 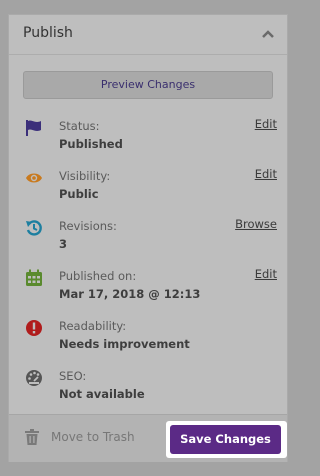 I want to click on seo-label: SEO:, so click(x=73, y=376).